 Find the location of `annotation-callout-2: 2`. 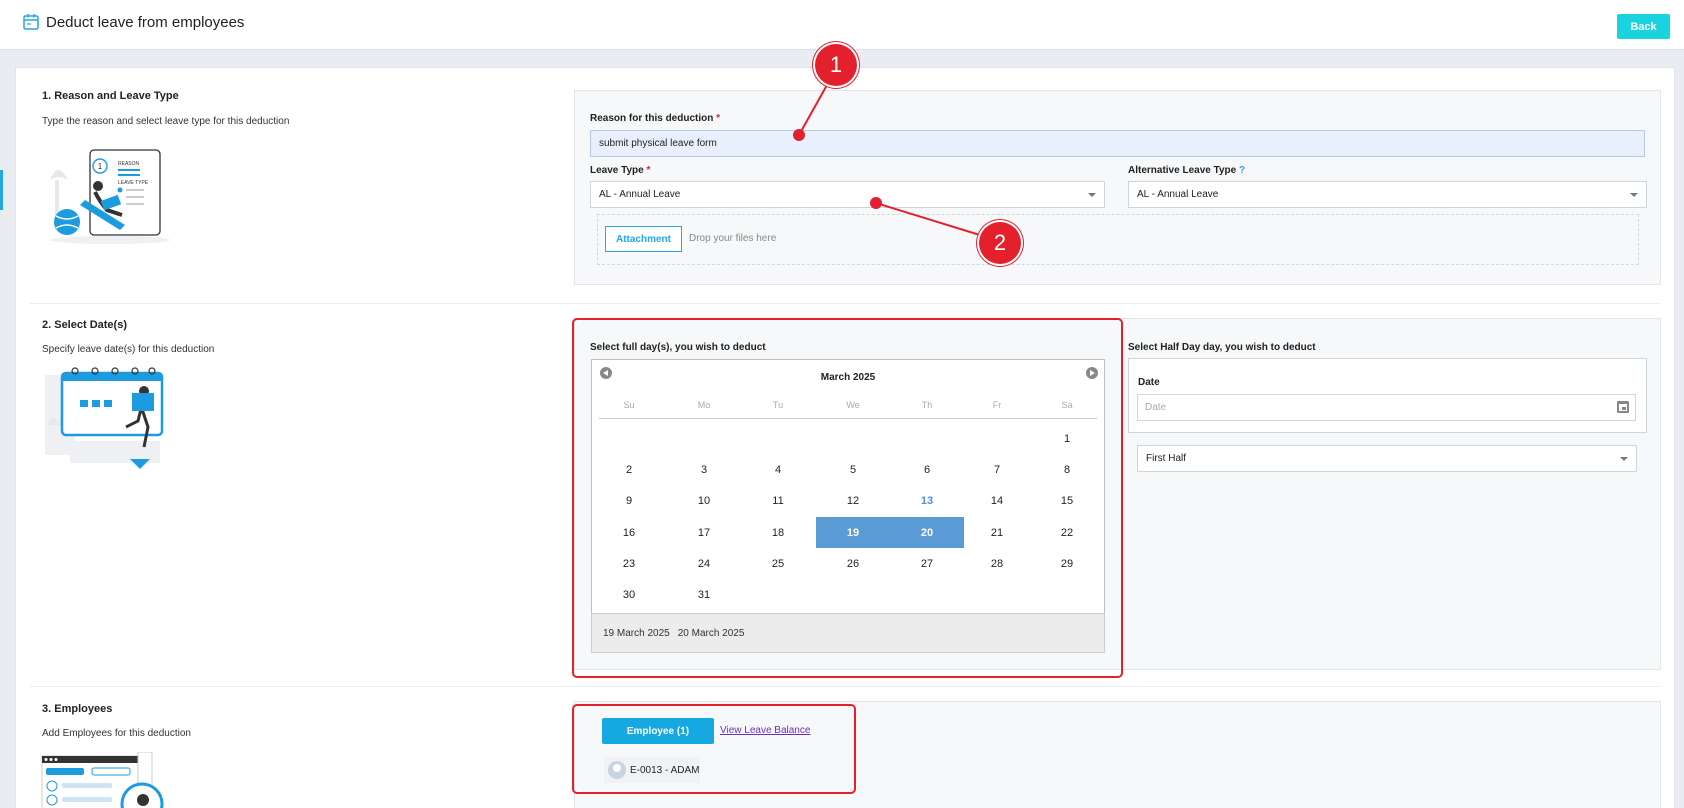

annotation-callout-2: 2 is located at coordinates (1000, 243).